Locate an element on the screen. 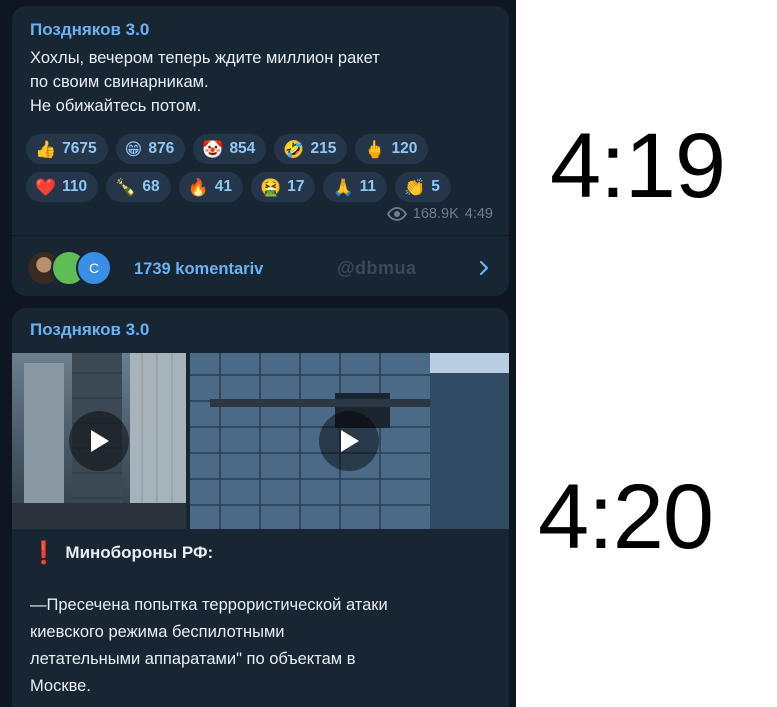  commenter-avatars: C is located at coordinates (76, 268).